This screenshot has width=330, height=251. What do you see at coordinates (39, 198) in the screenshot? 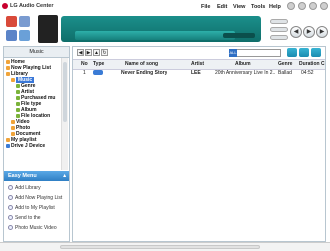
I see `easy-menu-item-label: Add Now Playing List` at bounding box center [39, 198].